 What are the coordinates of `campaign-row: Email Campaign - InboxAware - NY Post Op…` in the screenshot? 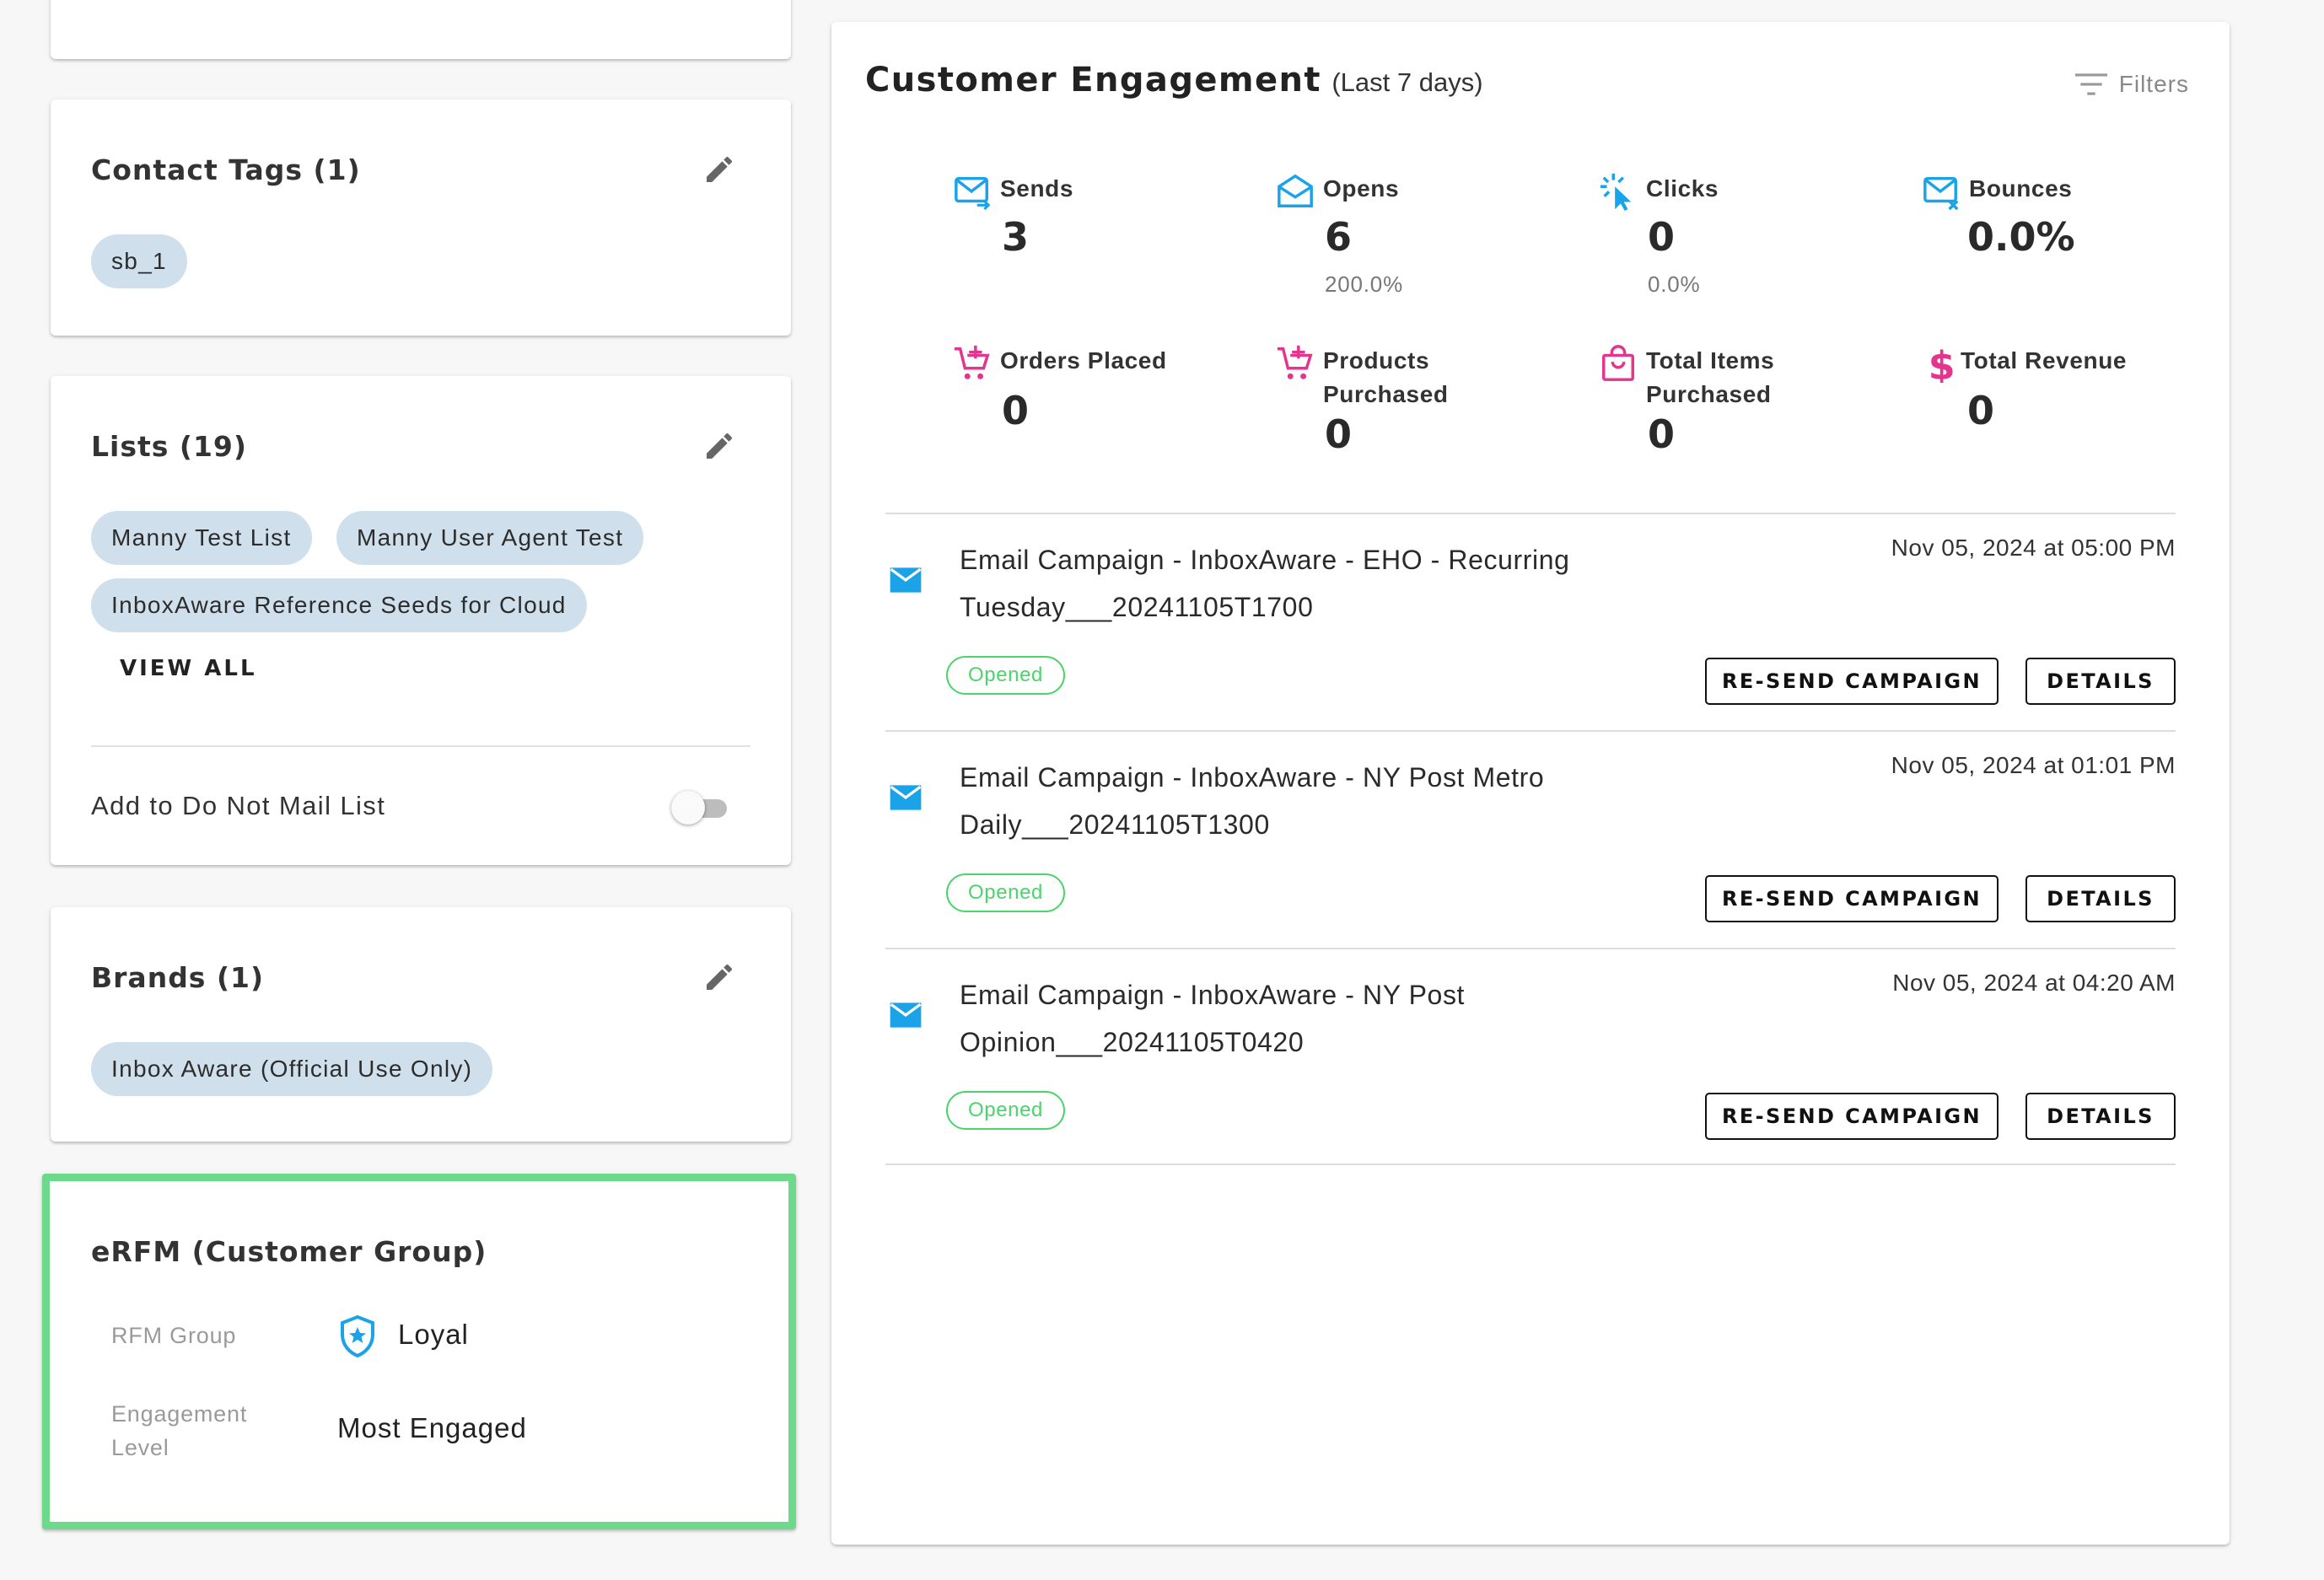 It's located at (1530, 1056).